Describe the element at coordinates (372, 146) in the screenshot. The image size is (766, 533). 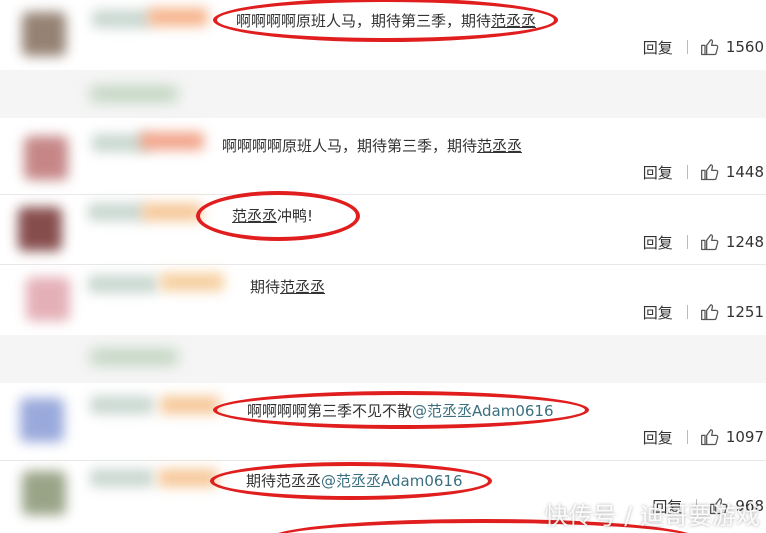
I see `comment-text: 啊啊啊啊原班人马，期待第三季，期待范丞丞` at that location.